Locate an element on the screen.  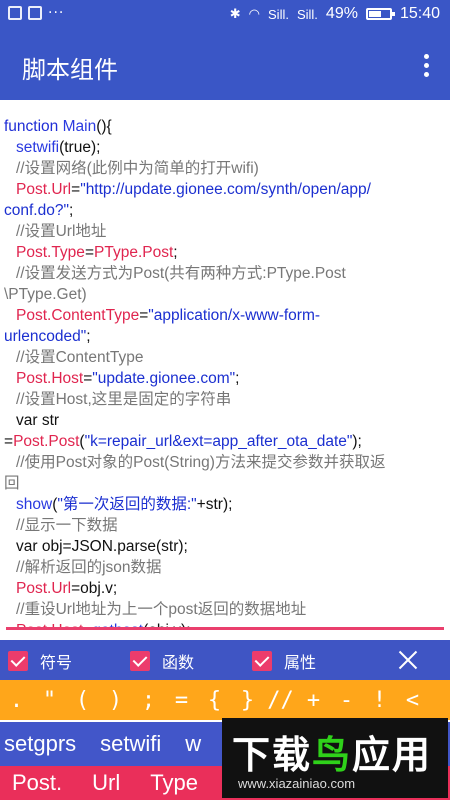
code-token: function is located at coordinates (33, 126).